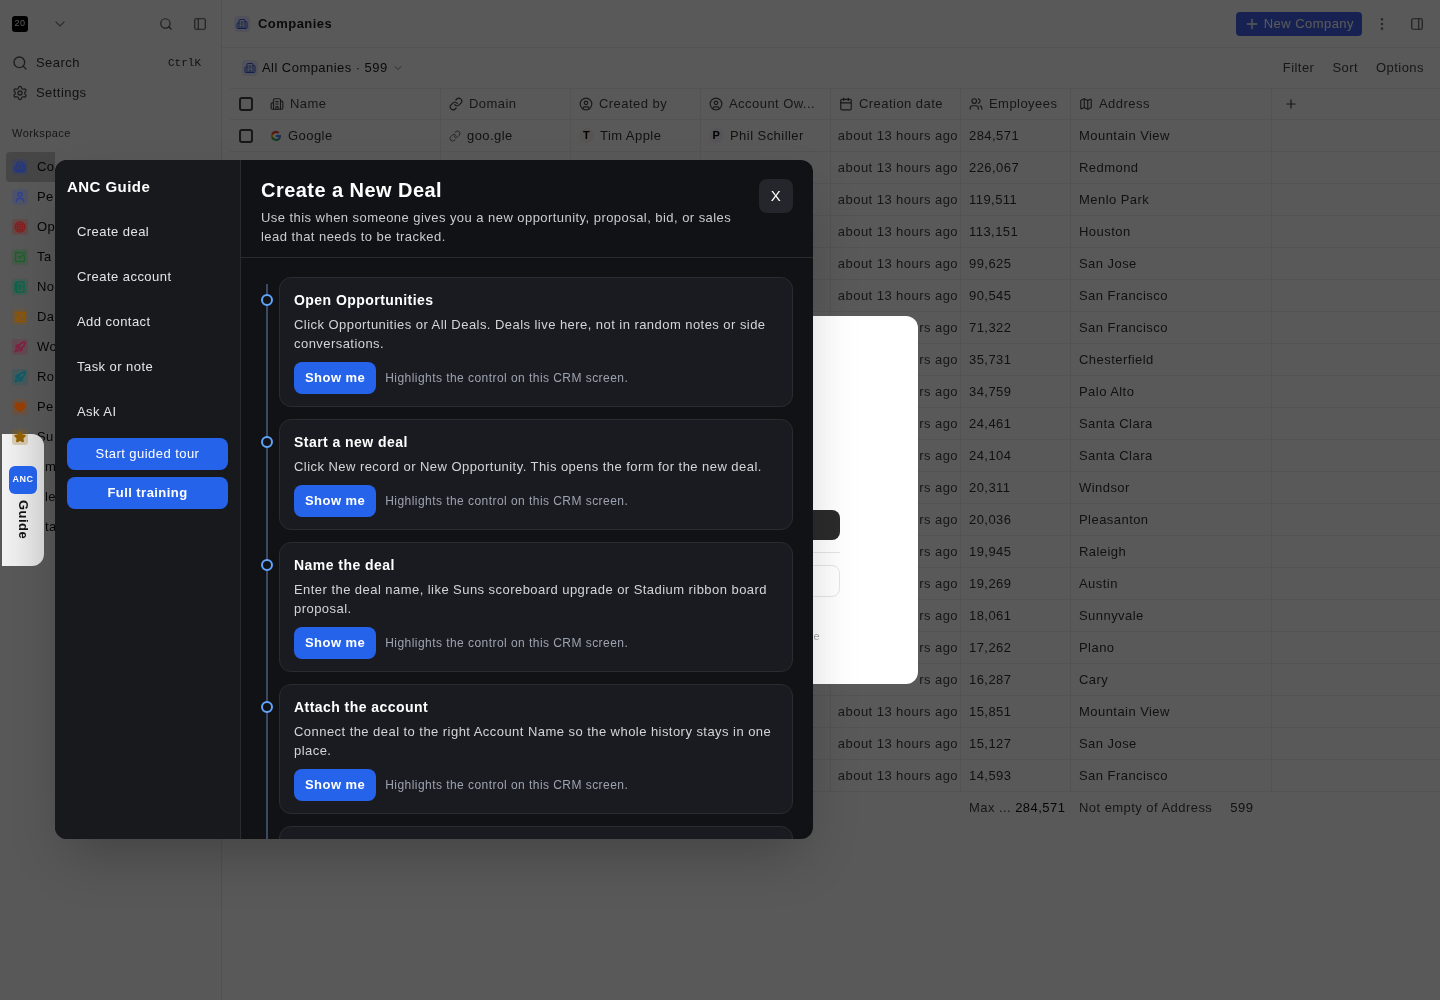 The image size is (1440, 1000). I want to click on step-hint: Highlights the control on this CRM screen., so click(507, 643).